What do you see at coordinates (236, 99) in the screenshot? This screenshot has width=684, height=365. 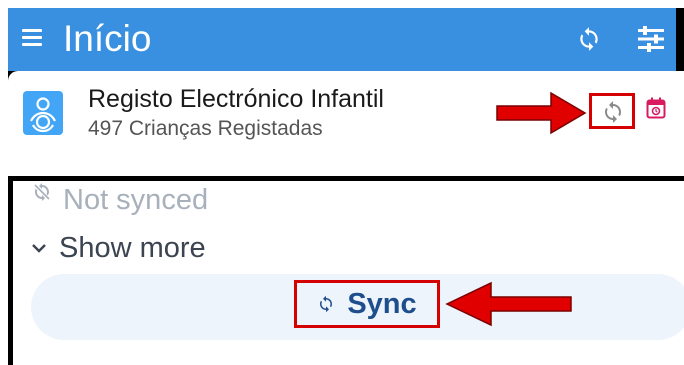 I see `program-name: Registo Electrónico Infantil` at bounding box center [236, 99].